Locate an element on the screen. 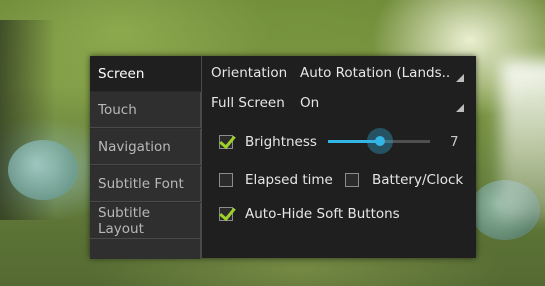 The width and height of the screenshot is (545, 286). full-screen-label: Full Screen is located at coordinates (248, 103).